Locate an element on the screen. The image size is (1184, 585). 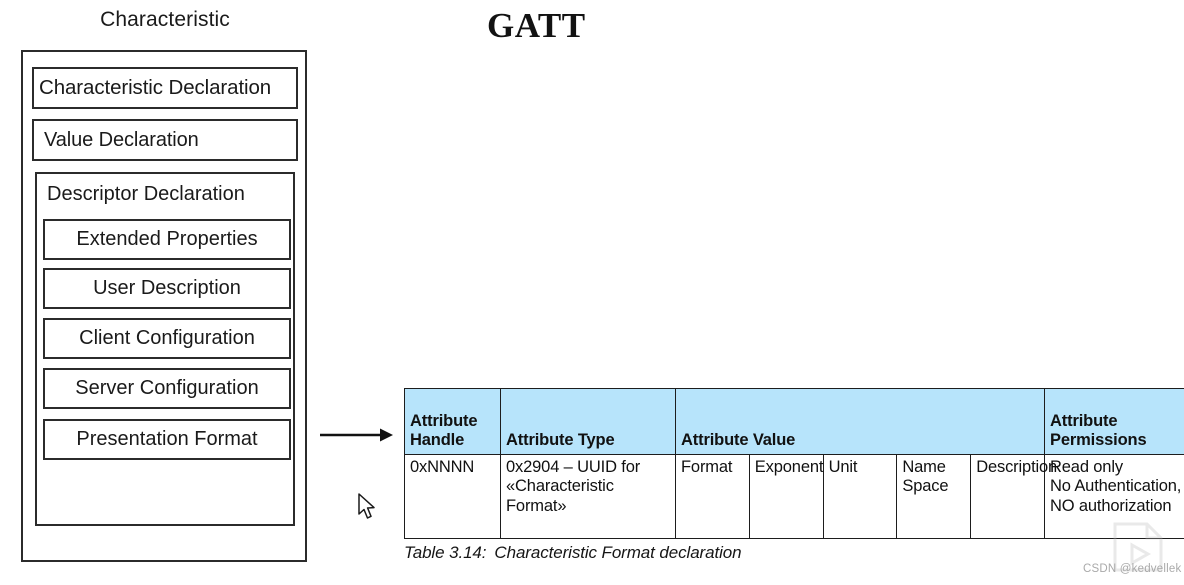
table-caption-number: Table 3.14: is located at coordinates (445, 552).